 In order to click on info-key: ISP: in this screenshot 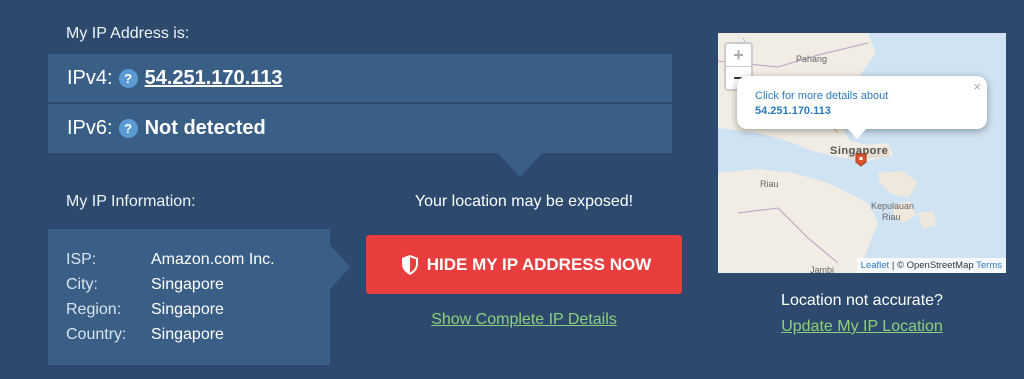, I will do `click(81, 259)`.